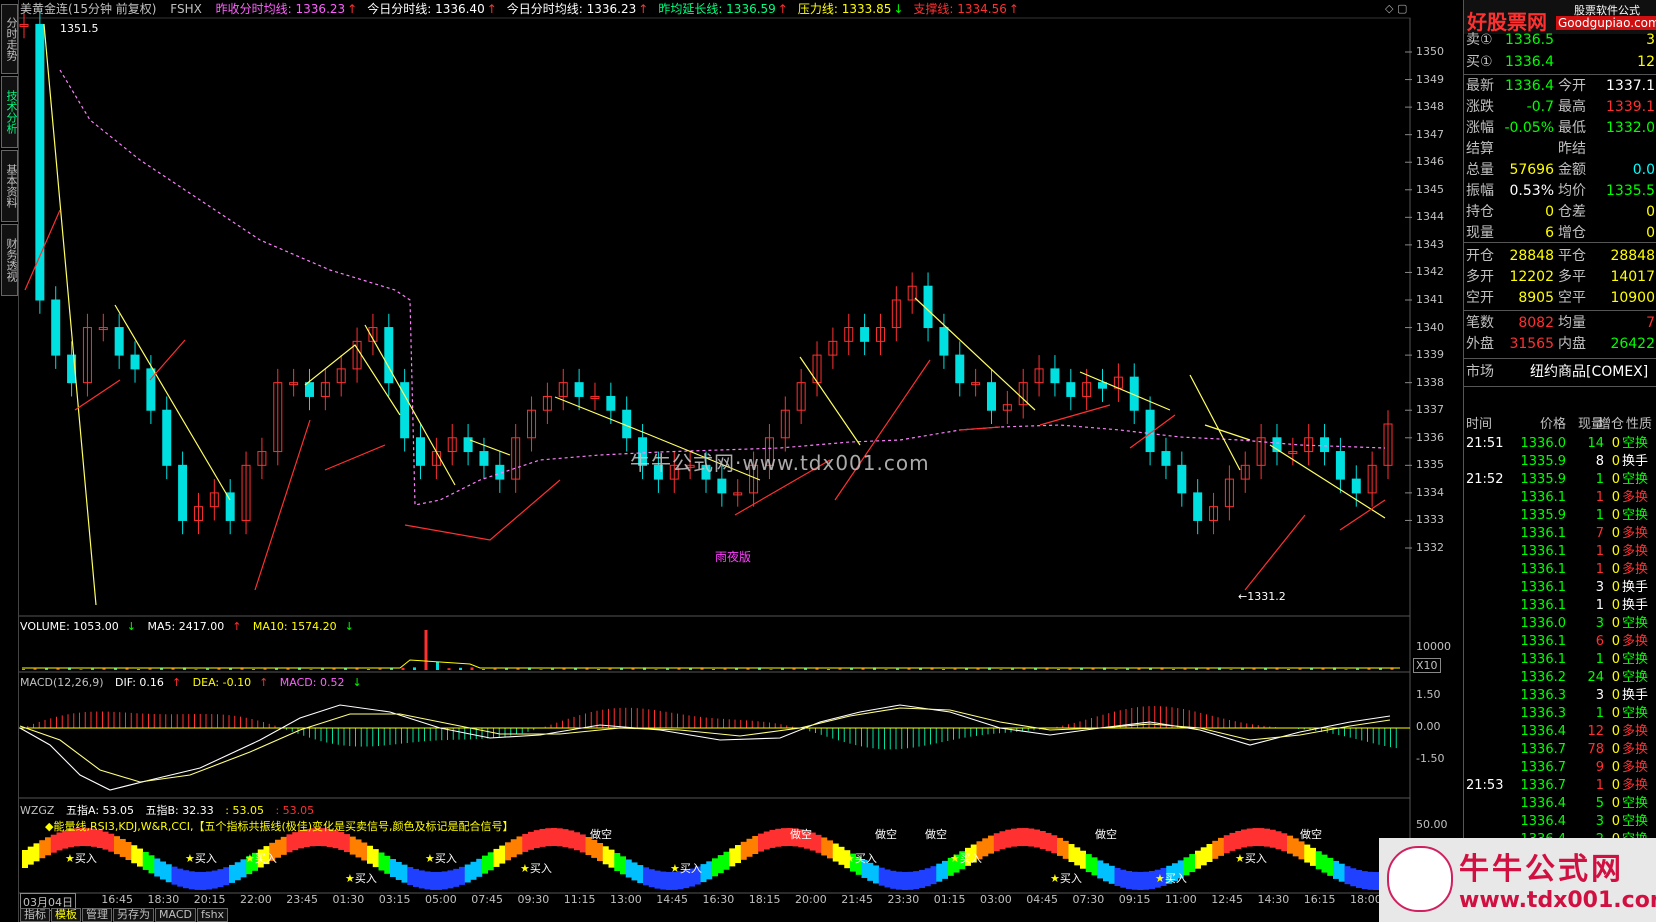 This screenshot has height=922, width=1656. Describe the element at coordinates (117, 899) in the screenshot. I see `x-axis-label: 16:45` at that location.